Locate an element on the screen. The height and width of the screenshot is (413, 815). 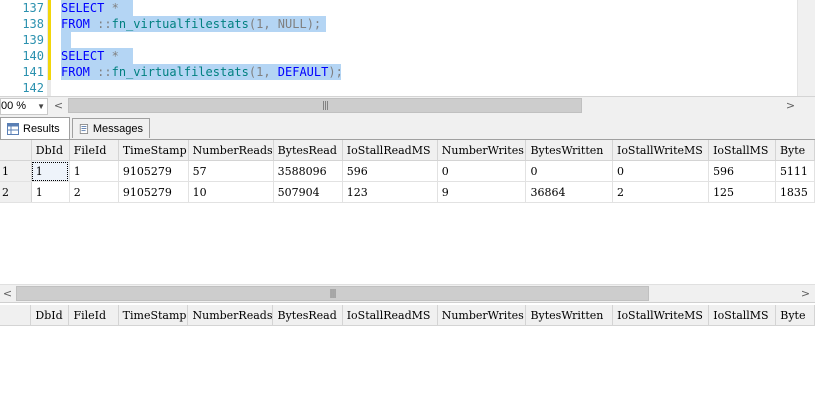
table-cell: 9 is located at coordinates (482, 192).